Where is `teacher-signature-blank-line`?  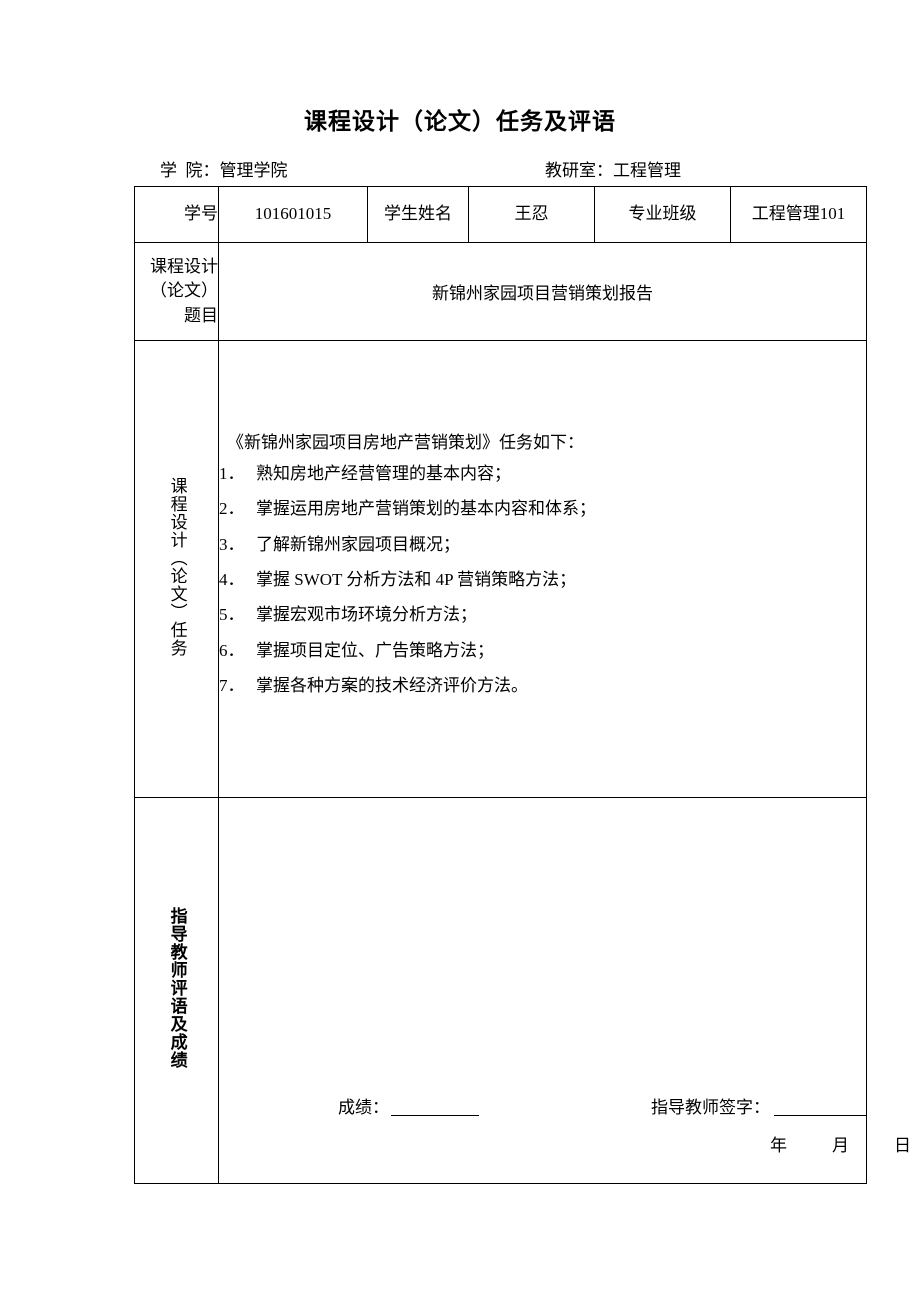
teacher-signature-blank-line is located at coordinates (820, 1115).